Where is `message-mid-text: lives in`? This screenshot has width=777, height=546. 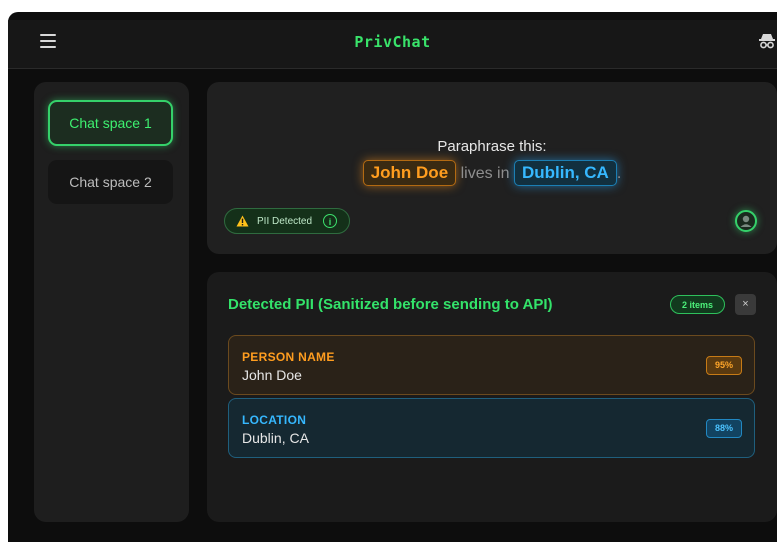 message-mid-text: lives in is located at coordinates (485, 173).